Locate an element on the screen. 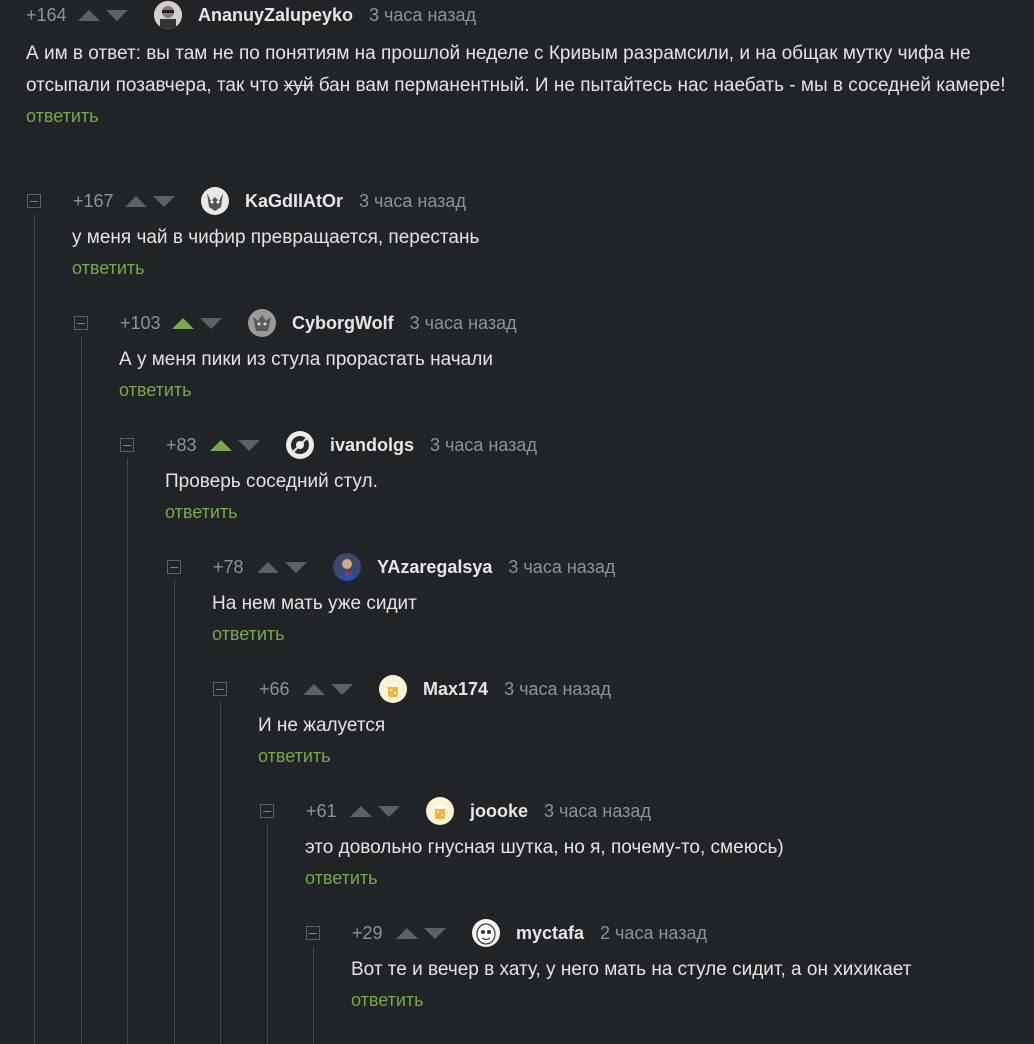 The height and width of the screenshot is (1044, 1034). comment-text: Проверь соседний стул. is located at coordinates (271, 481).